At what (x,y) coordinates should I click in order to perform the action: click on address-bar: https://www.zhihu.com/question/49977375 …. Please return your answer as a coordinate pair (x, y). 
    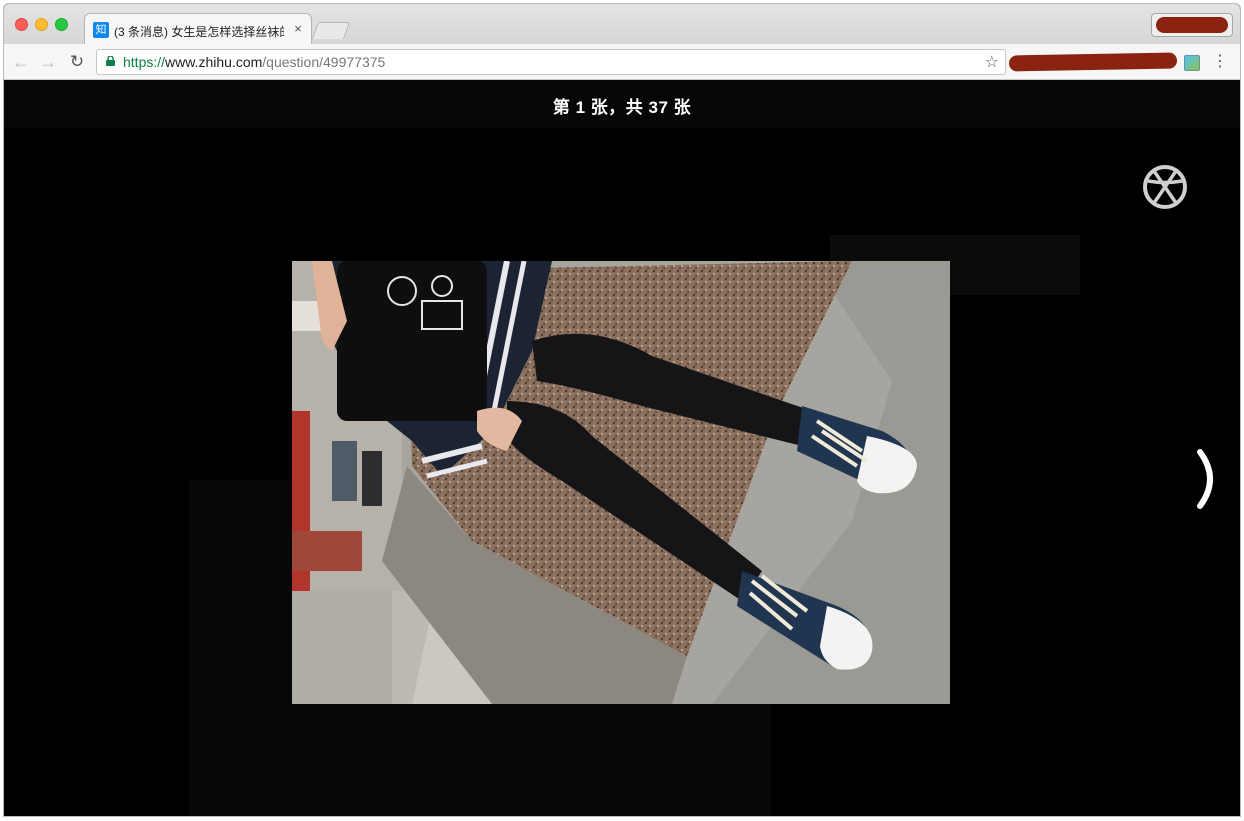
    Looking at the image, I should click on (551, 62).